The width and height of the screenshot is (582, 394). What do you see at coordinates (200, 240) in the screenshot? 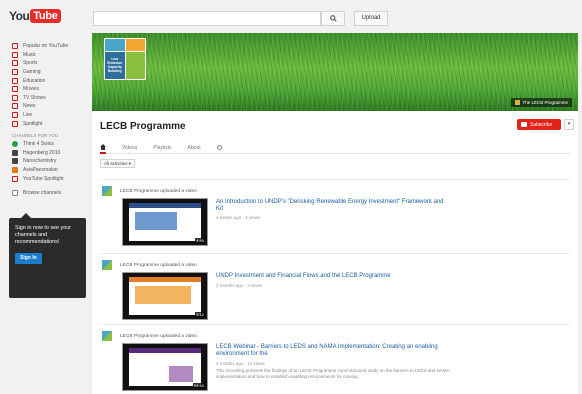
I see `video-duration: 4:45` at bounding box center [200, 240].